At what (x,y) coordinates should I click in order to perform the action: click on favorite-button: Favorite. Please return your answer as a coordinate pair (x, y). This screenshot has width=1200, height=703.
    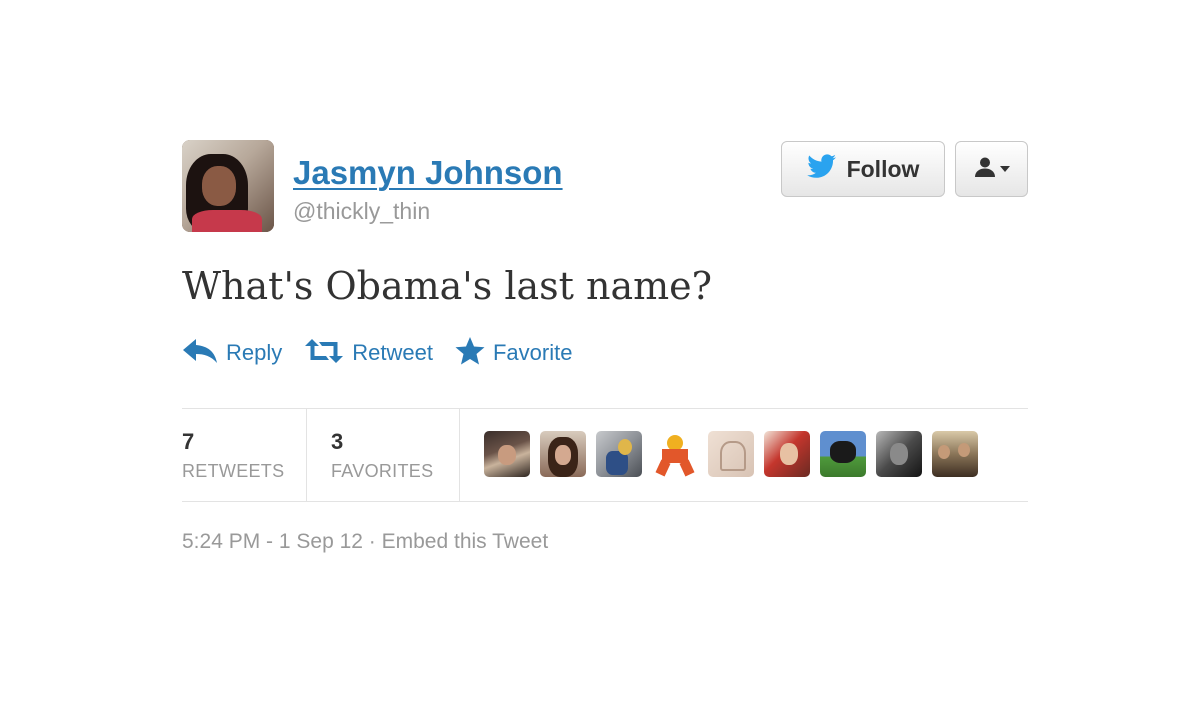
    Looking at the image, I should click on (514, 353).